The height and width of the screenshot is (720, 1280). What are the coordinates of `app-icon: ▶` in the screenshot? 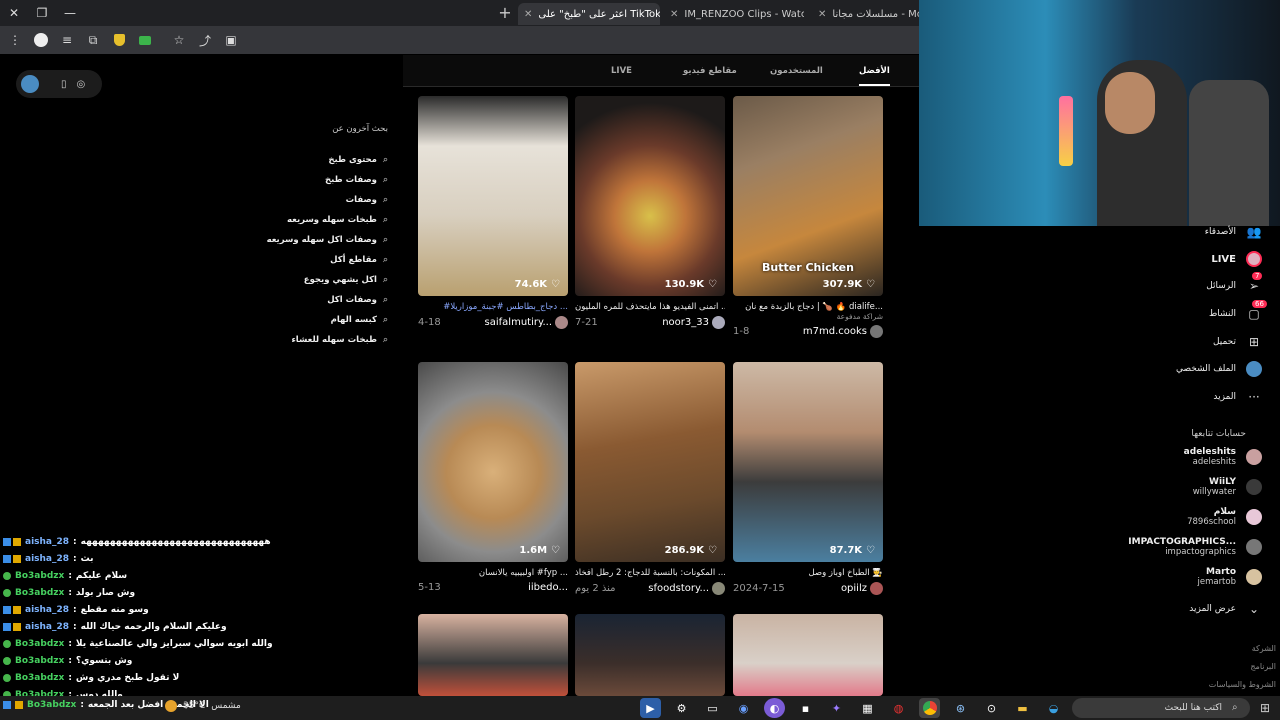 It's located at (650, 708).